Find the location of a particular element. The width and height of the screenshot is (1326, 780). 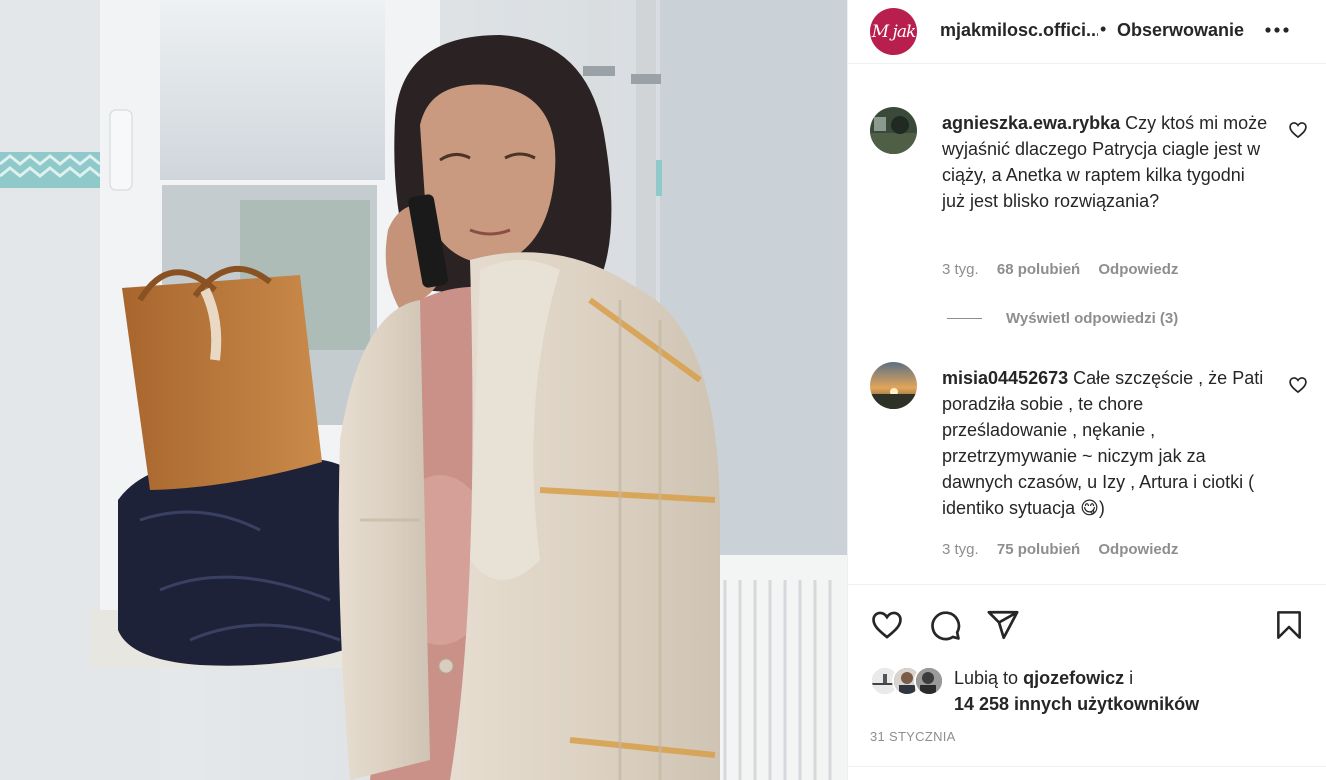

comment-username: misia04452673 is located at coordinates (1005, 378).